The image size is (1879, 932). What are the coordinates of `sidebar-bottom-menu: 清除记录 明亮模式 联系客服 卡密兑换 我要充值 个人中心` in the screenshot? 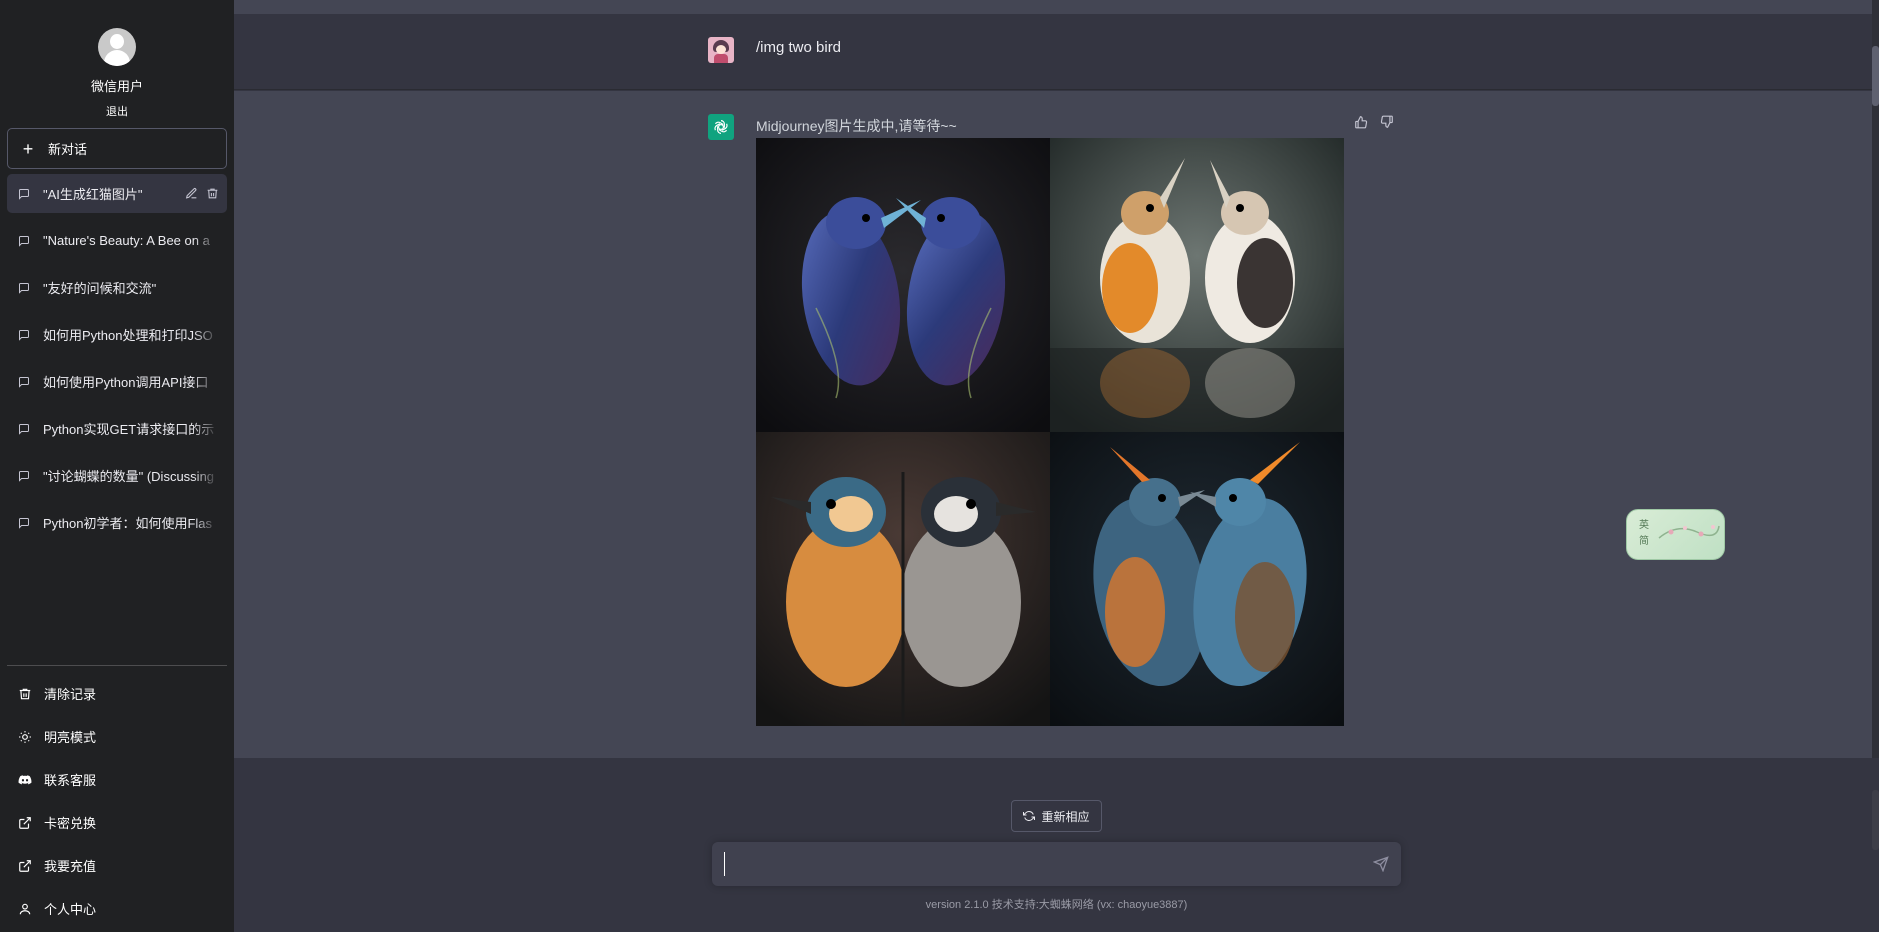 It's located at (117, 801).